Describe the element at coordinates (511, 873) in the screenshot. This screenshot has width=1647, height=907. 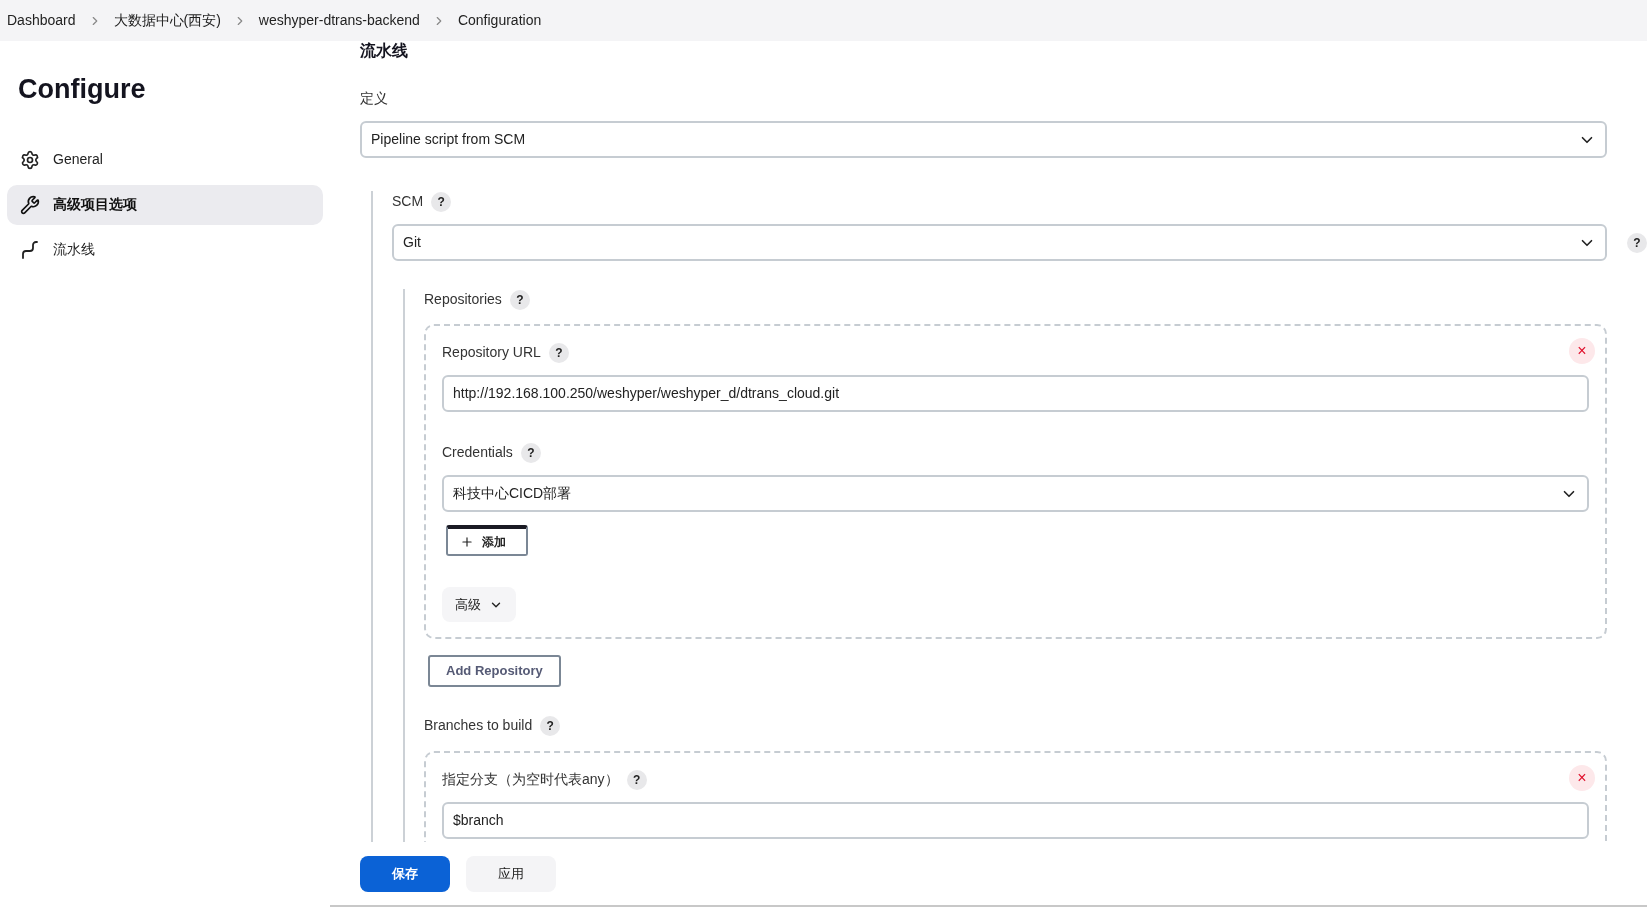
I see `apply-button: 应用` at that location.